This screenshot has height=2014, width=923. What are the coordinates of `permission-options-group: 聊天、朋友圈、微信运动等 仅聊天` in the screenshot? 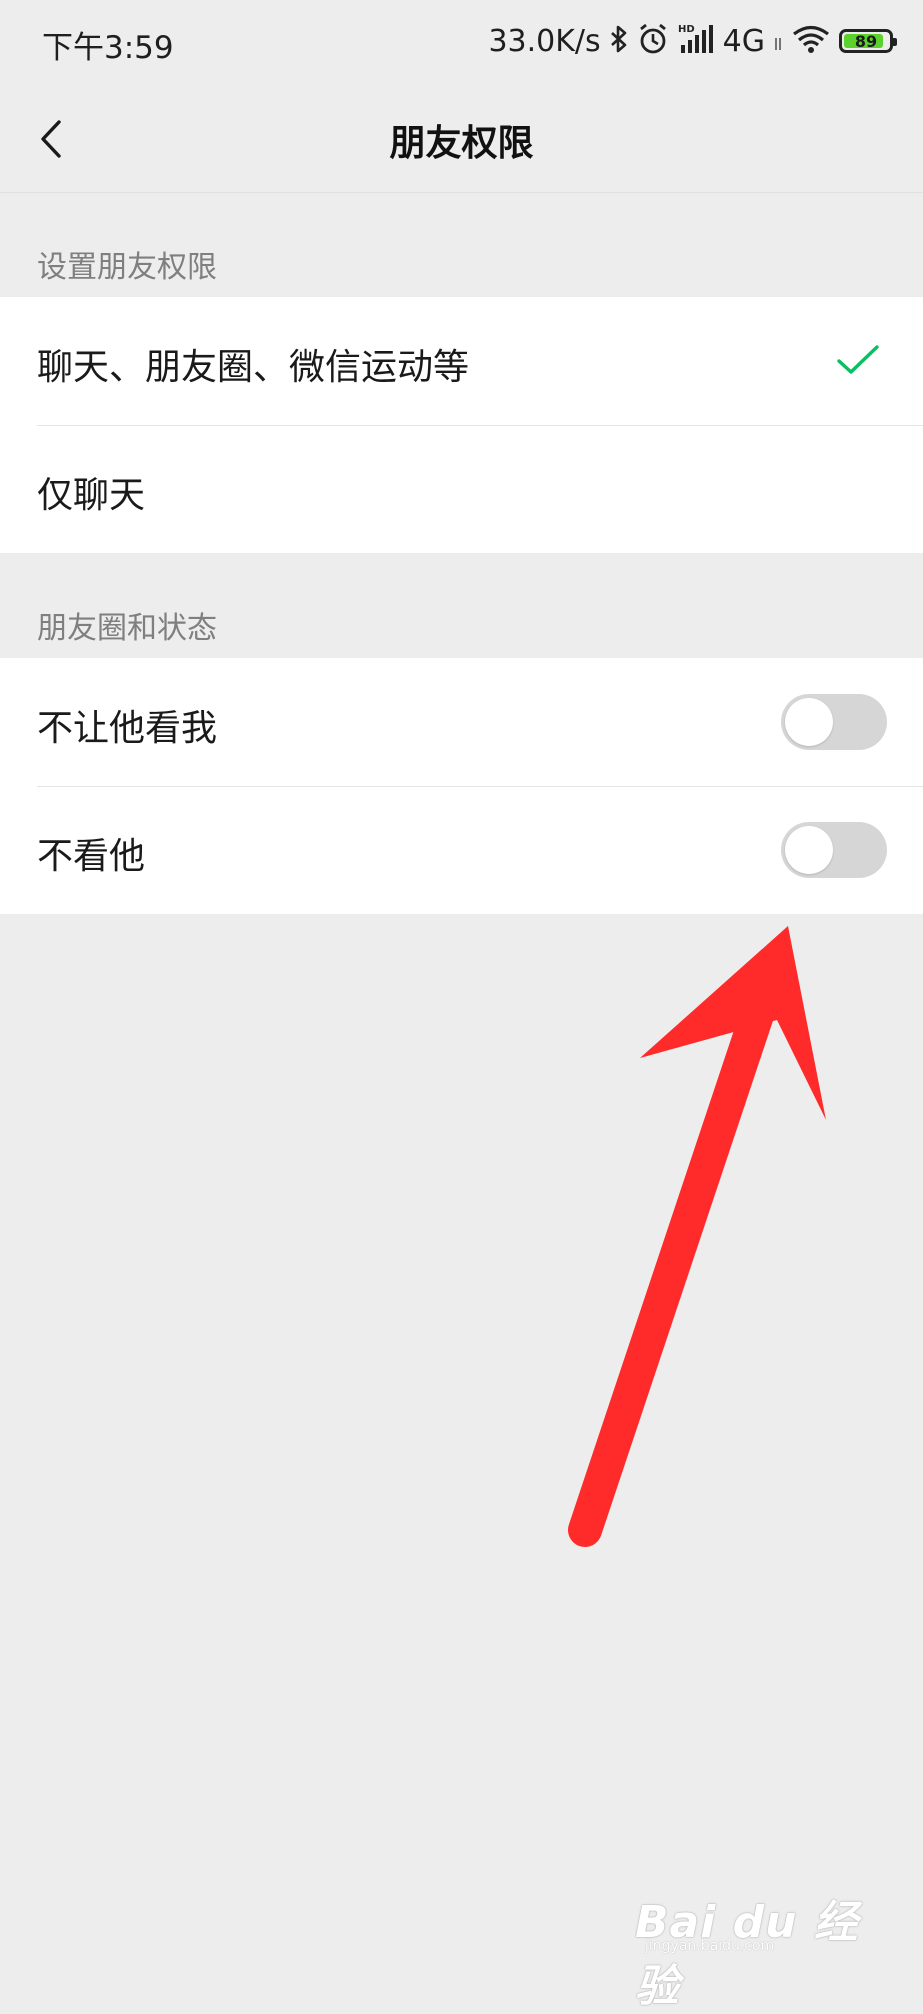 It's located at (461, 425).